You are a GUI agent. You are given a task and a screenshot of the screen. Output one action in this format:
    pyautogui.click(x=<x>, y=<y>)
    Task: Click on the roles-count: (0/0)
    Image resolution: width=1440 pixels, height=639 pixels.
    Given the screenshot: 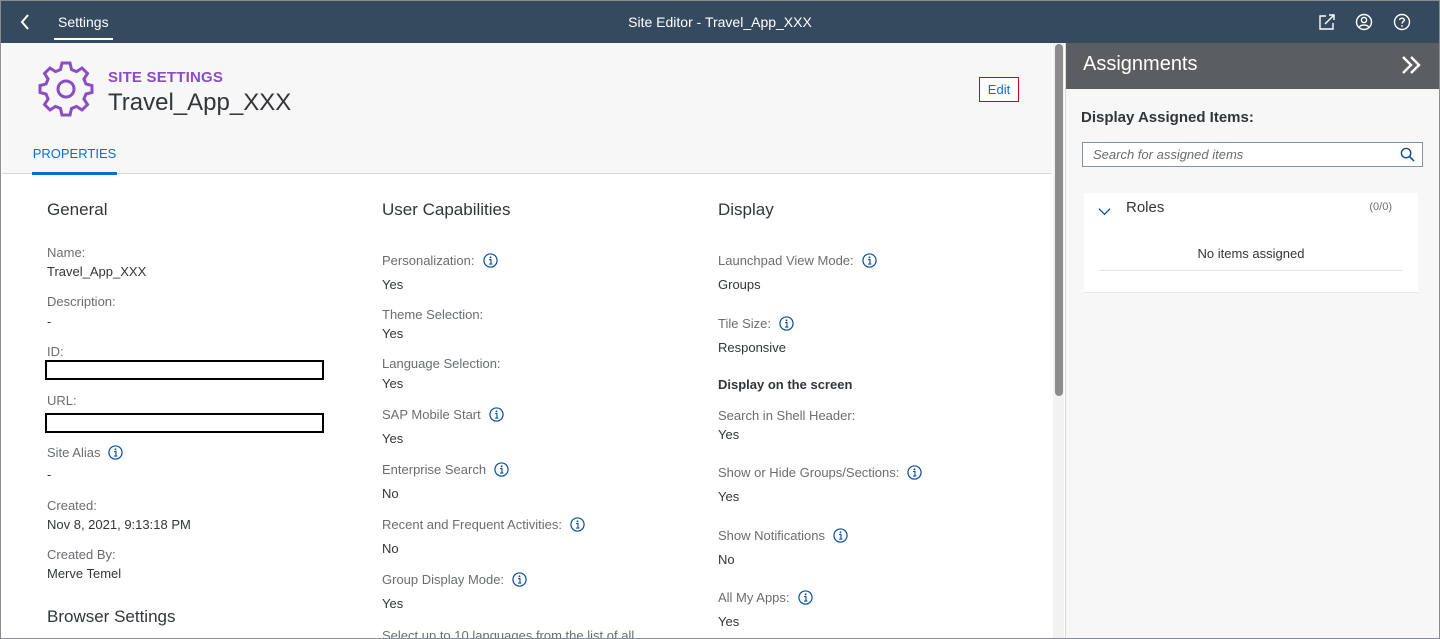 What is the action you would take?
    pyautogui.click(x=1380, y=207)
    